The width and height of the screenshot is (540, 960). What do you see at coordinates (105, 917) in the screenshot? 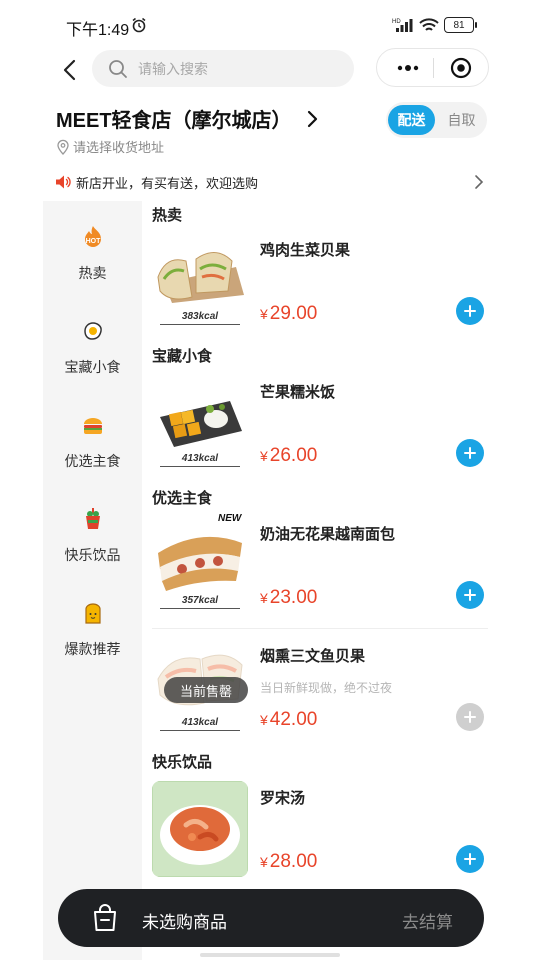
I see `shopping-bag-icon` at bounding box center [105, 917].